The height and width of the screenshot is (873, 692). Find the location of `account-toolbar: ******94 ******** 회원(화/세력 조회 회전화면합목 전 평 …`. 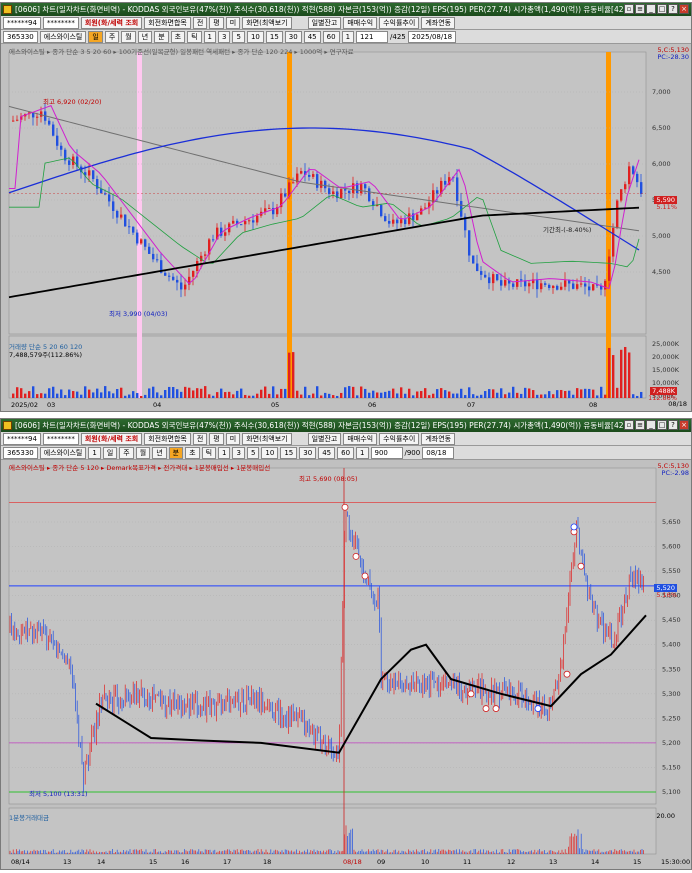

account-toolbar: ******94 ******** 회원(화/세력 조회 회전화면합목 전 평 … is located at coordinates (346, 439).